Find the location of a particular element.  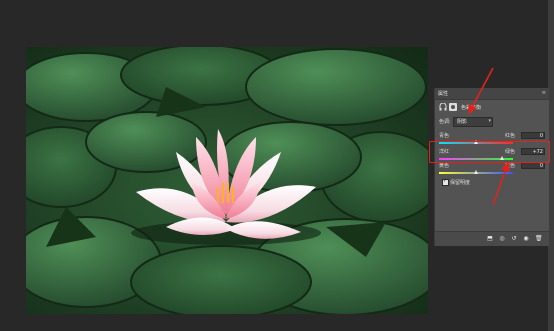

slider-yellow-blue: 黄色 蓝色 0 is located at coordinates (493, 171).